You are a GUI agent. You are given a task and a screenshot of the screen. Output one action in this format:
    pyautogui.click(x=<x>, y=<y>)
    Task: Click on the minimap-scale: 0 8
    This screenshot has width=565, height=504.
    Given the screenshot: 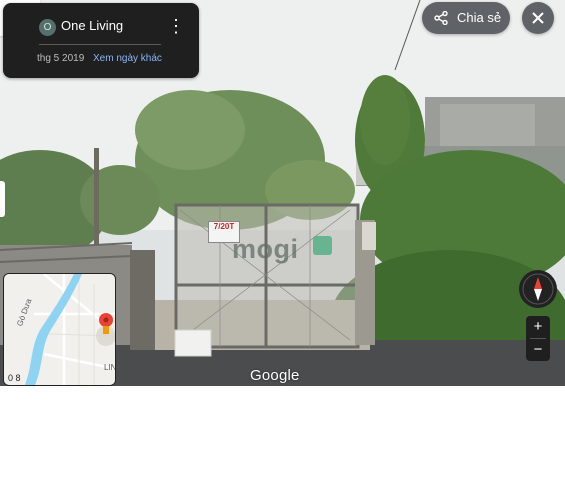 What is the action you would take?
    pyautogui.click(x=14, y=378)
    